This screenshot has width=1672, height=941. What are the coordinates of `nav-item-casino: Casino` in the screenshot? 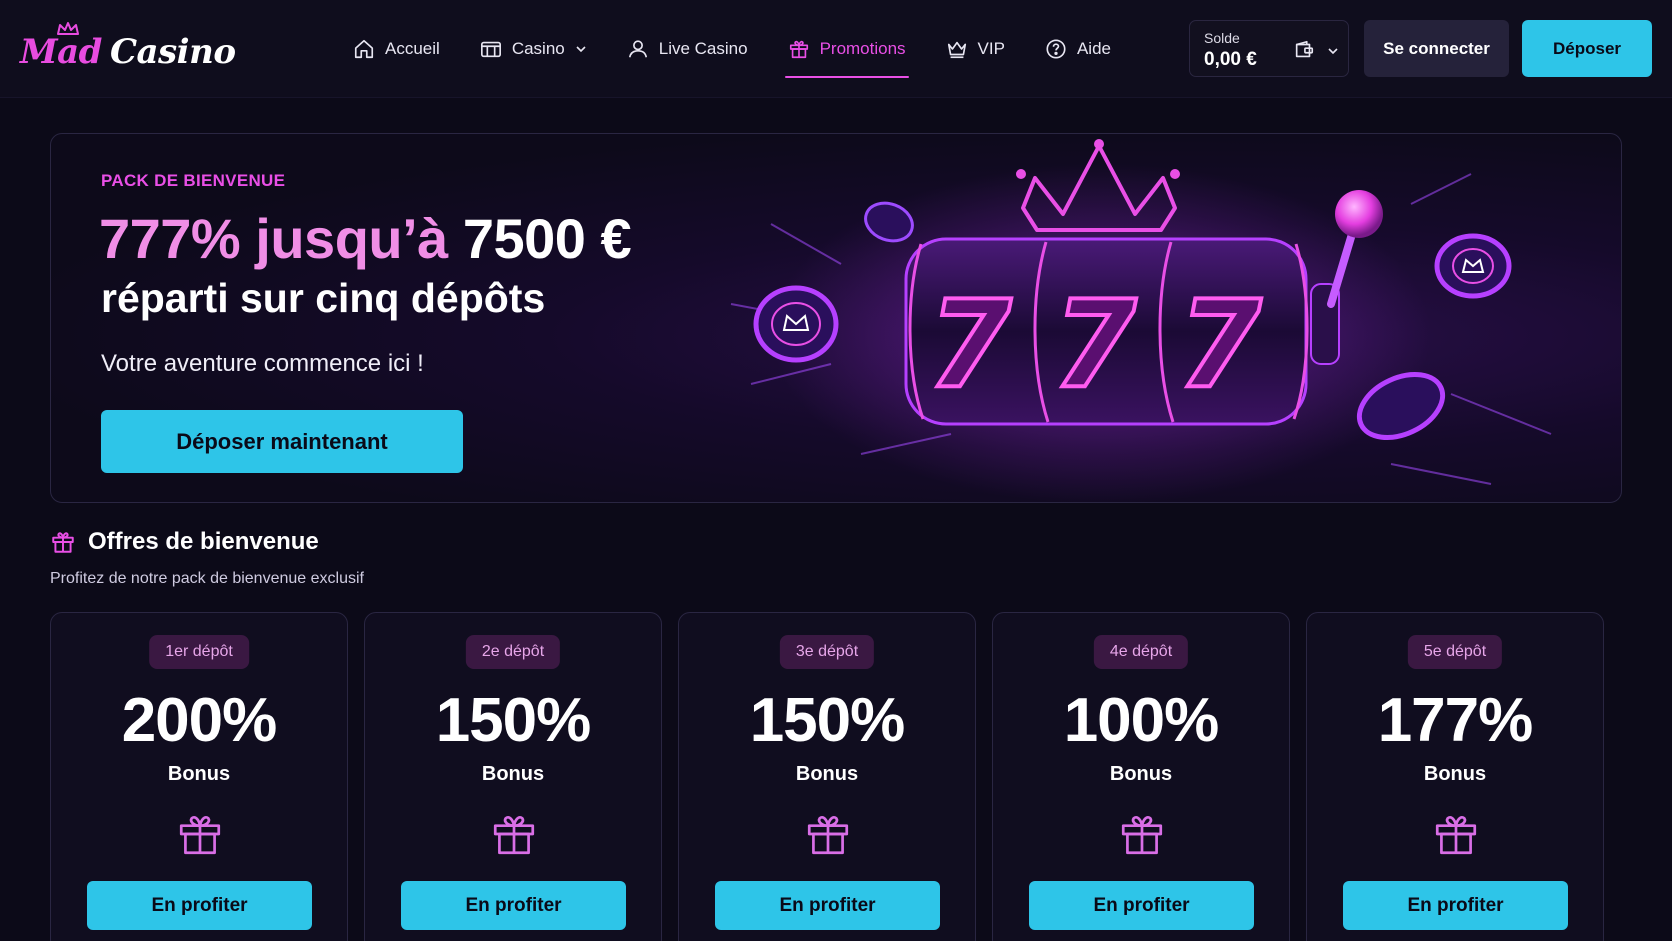 It's located at (533, 49).